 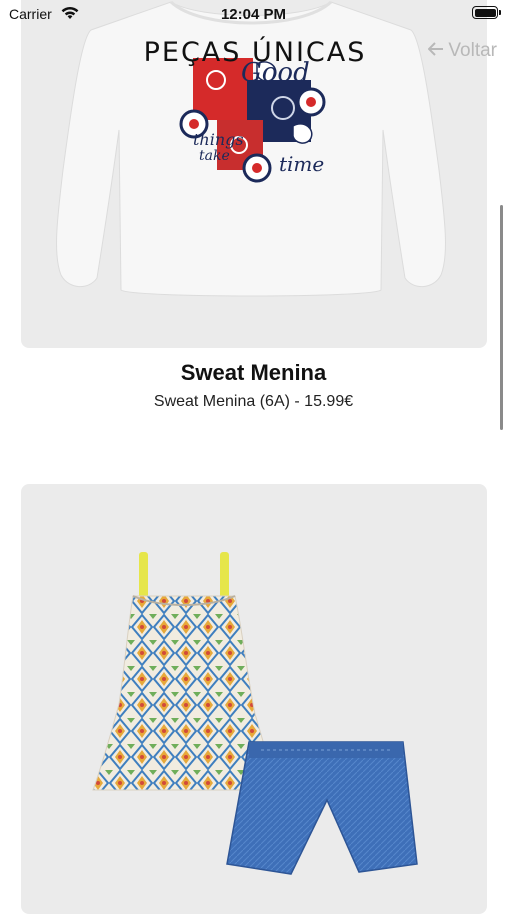 I want to click on scrollbar, so click(x=501, y=317).